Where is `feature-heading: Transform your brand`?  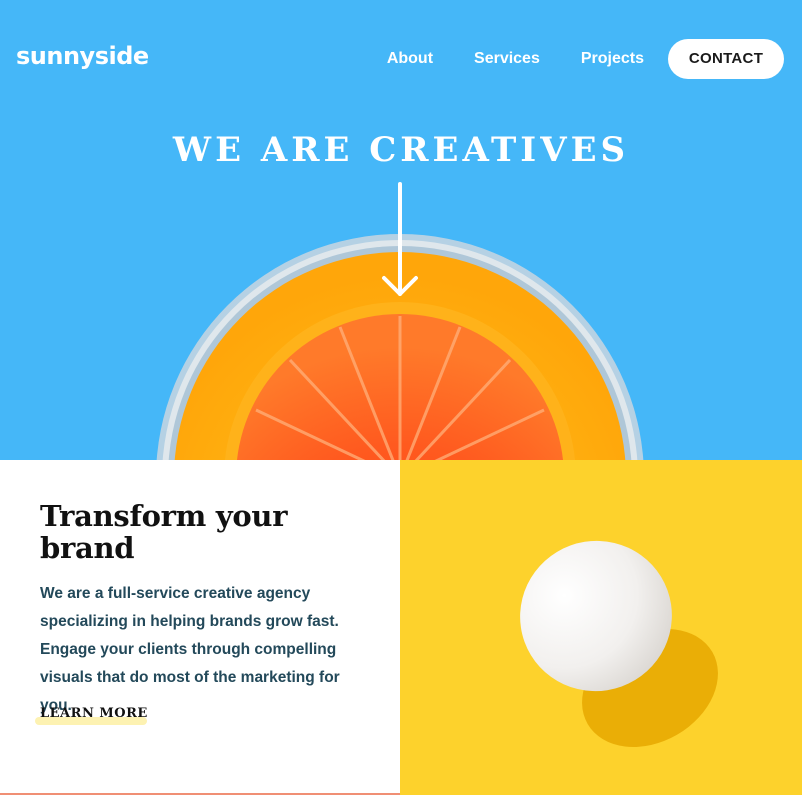
feature-heading: Transform your brand is located at coordinates (164, 532).